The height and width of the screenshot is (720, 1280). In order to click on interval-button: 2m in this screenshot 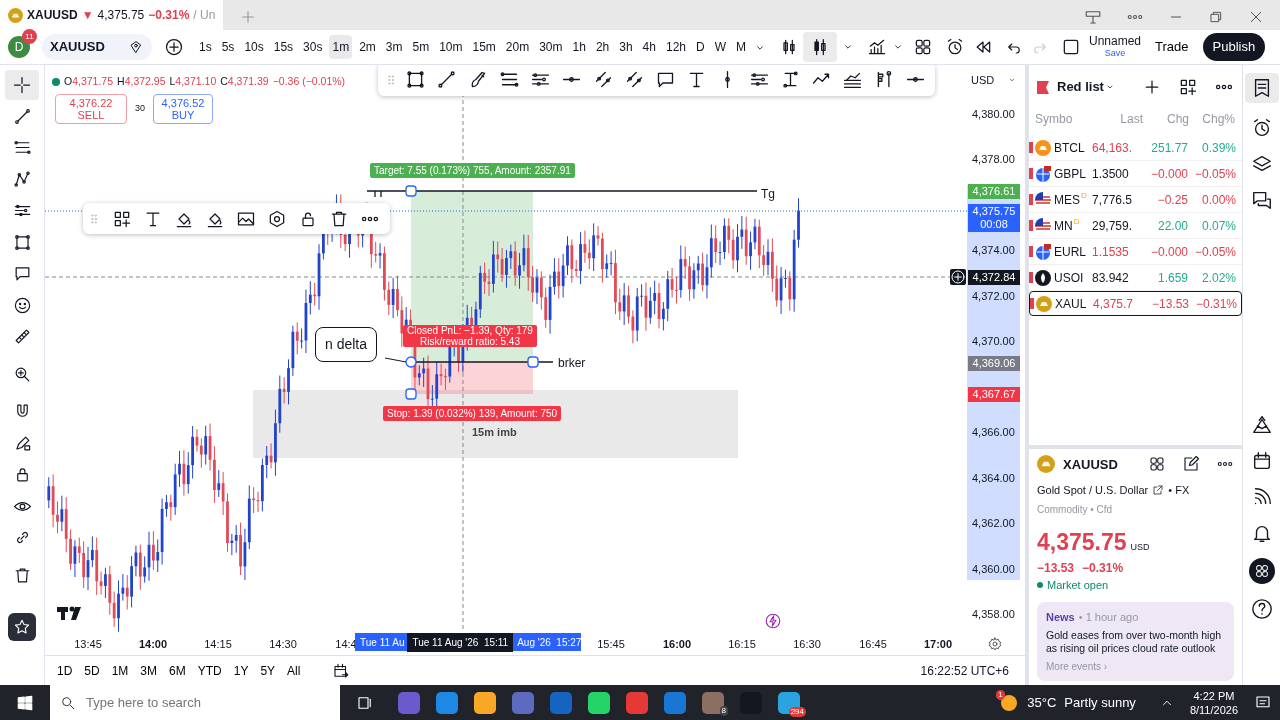, I will do `click(367, 47)`.